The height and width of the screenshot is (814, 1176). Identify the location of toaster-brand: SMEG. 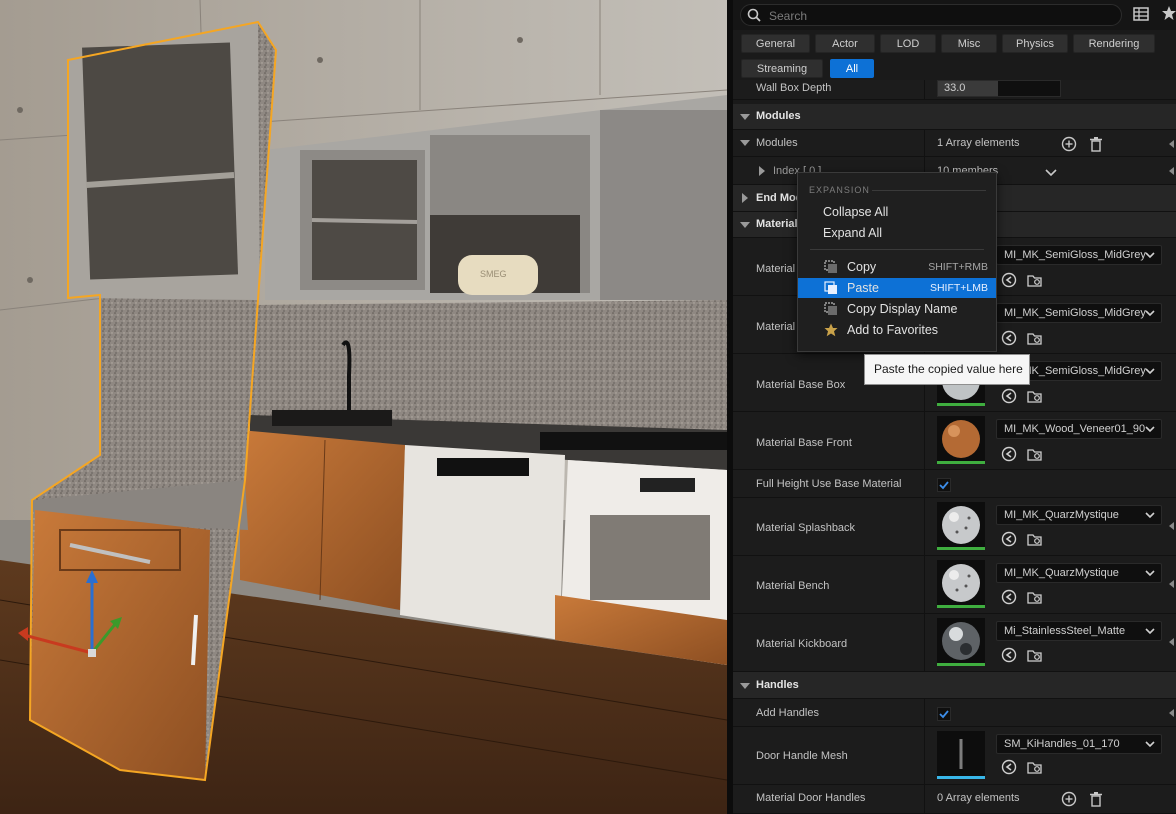
(493, 274).